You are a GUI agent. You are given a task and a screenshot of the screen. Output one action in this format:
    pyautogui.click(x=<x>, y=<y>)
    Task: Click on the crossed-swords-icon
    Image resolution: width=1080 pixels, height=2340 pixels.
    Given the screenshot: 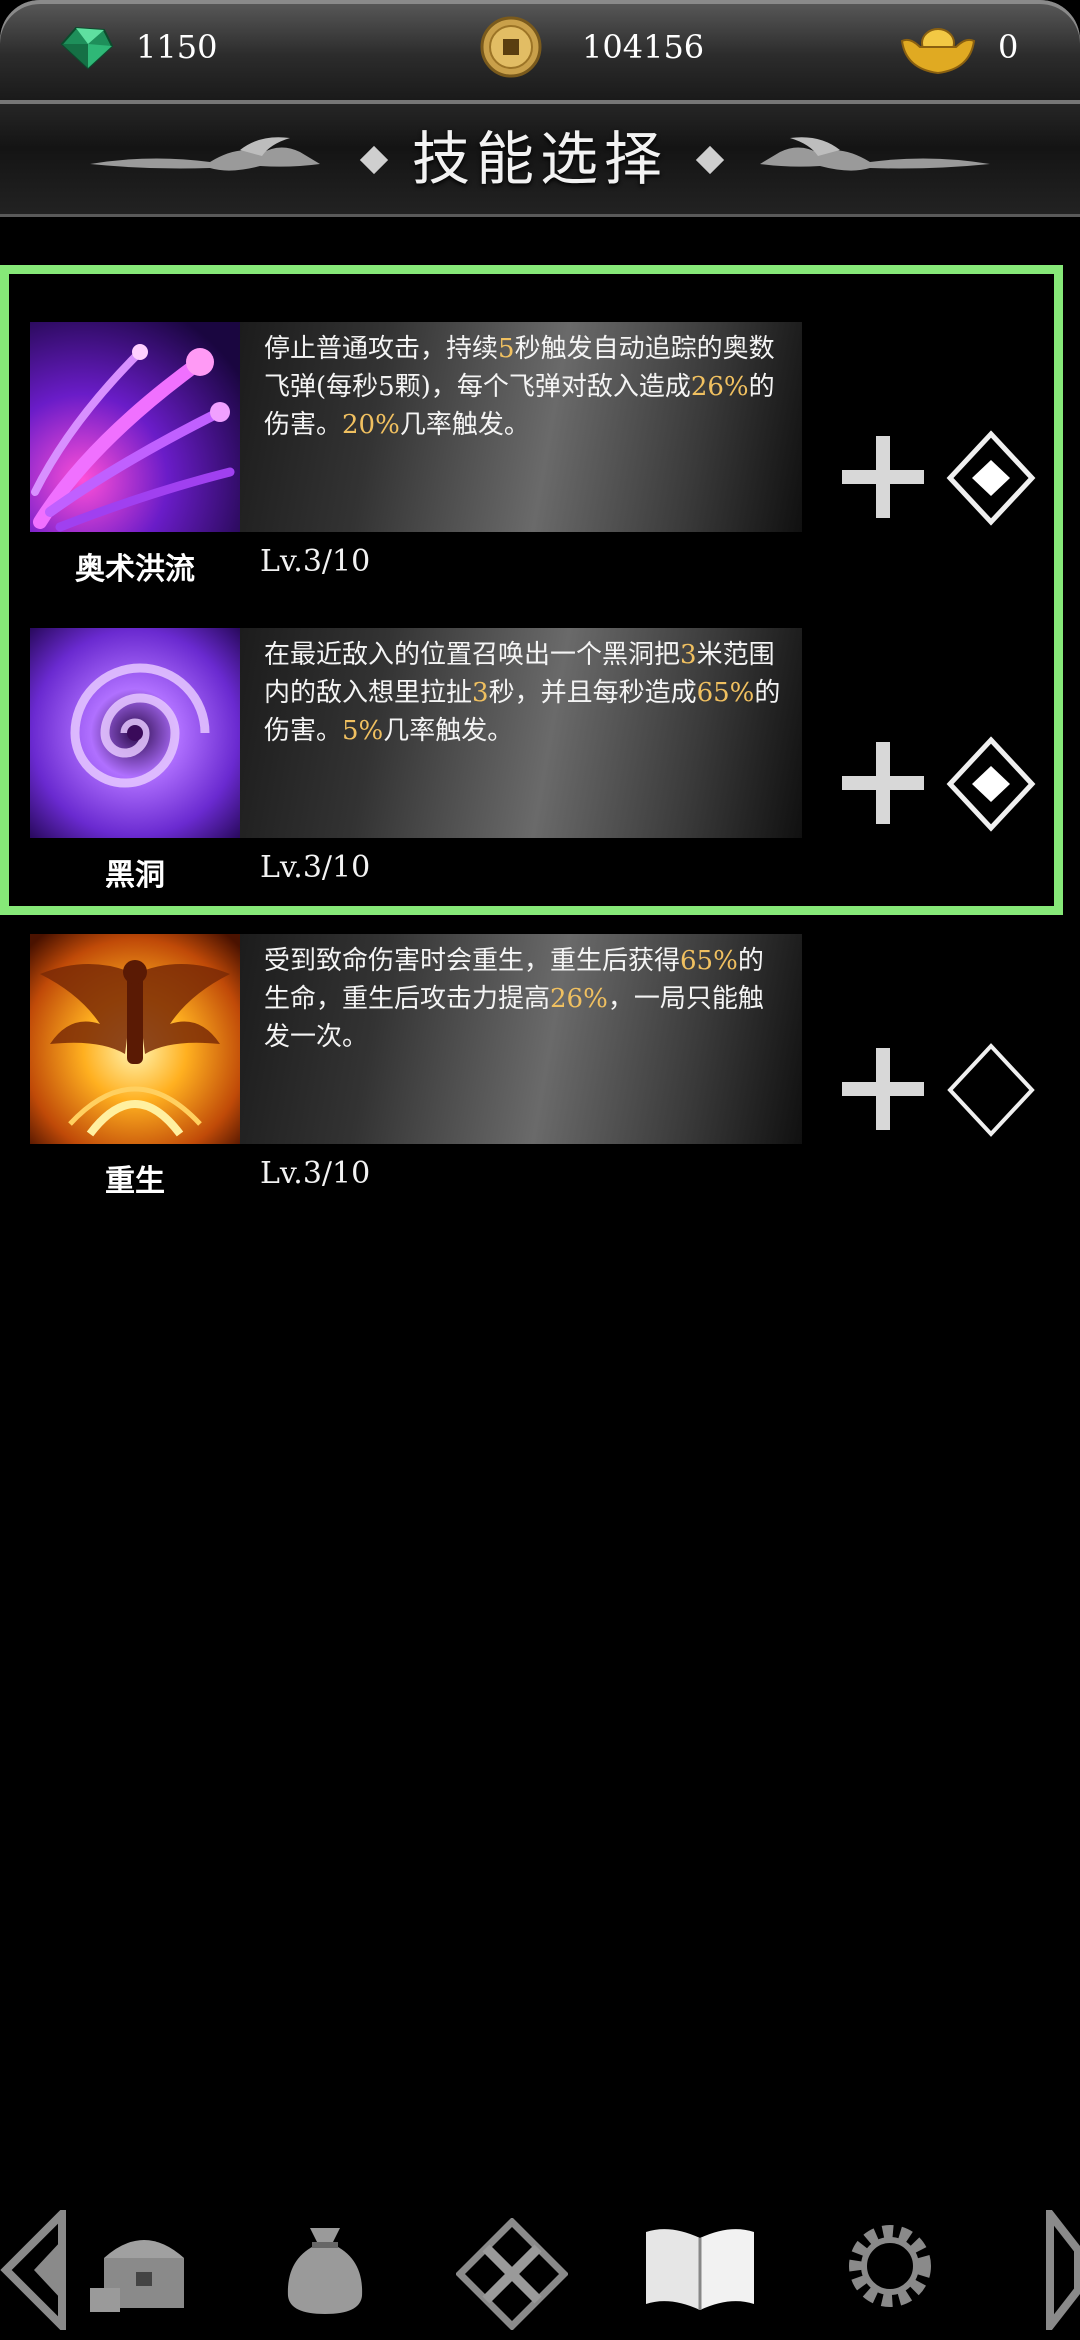 What is the action you would take?
    pyautogui.click(x=512, y=2274)
    